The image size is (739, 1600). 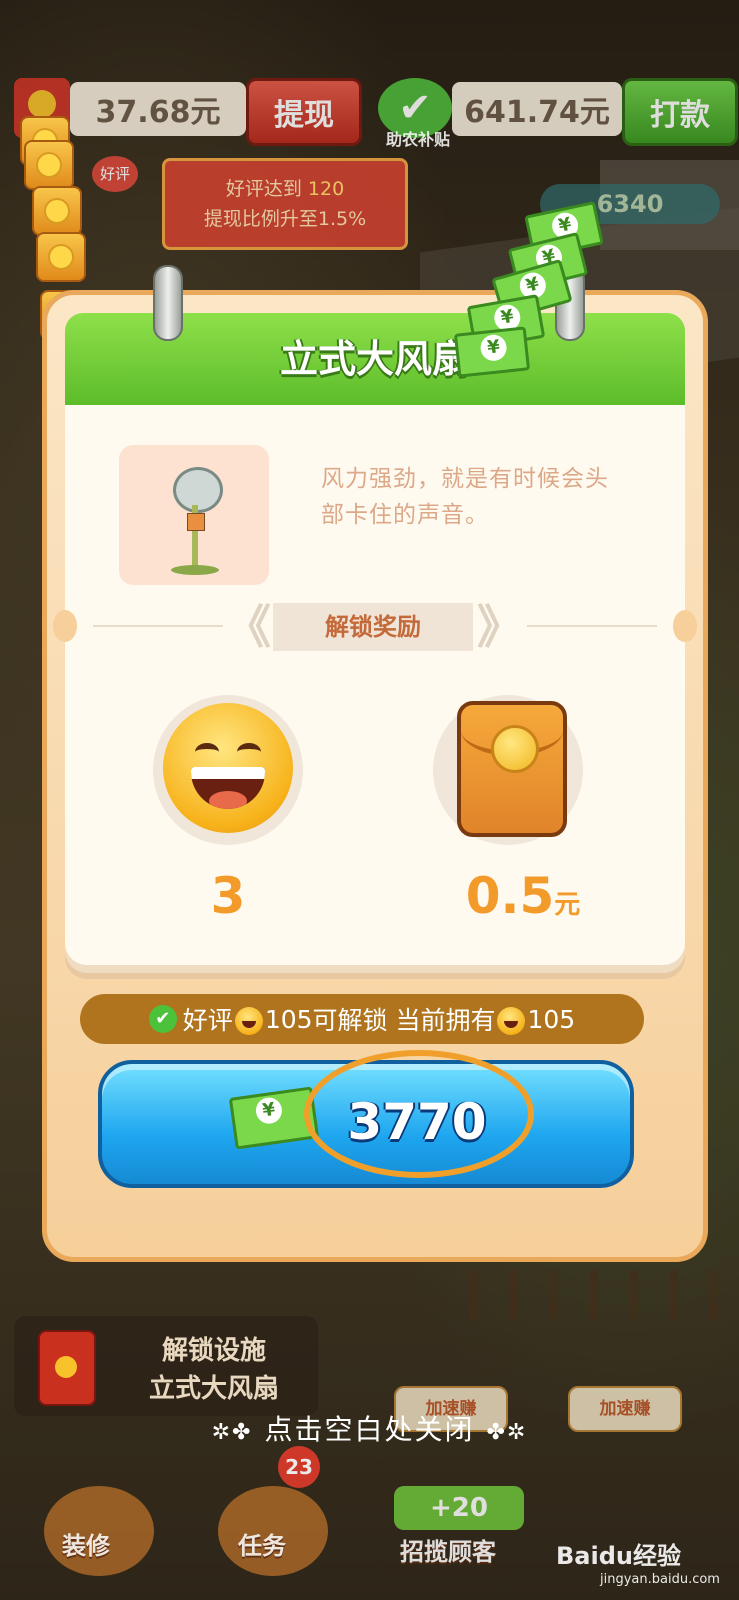 What do you see at coordinates (510, 896) in the screenshot?
I see `reward-amount: 0.5` at bounding box center [510, 896].